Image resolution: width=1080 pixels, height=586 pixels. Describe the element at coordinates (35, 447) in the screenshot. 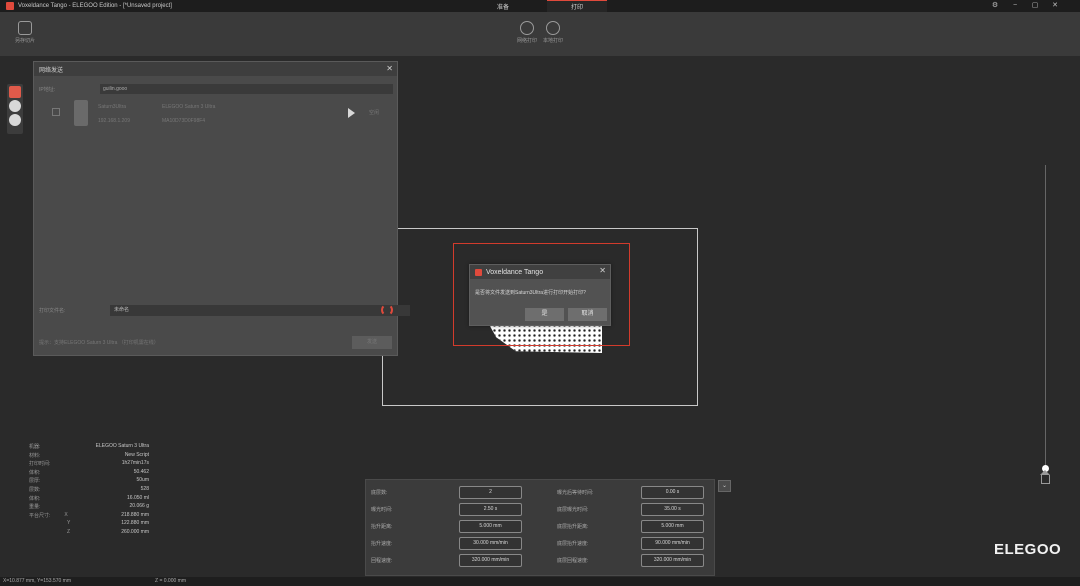

I see `info-label: 机器:` at that location.